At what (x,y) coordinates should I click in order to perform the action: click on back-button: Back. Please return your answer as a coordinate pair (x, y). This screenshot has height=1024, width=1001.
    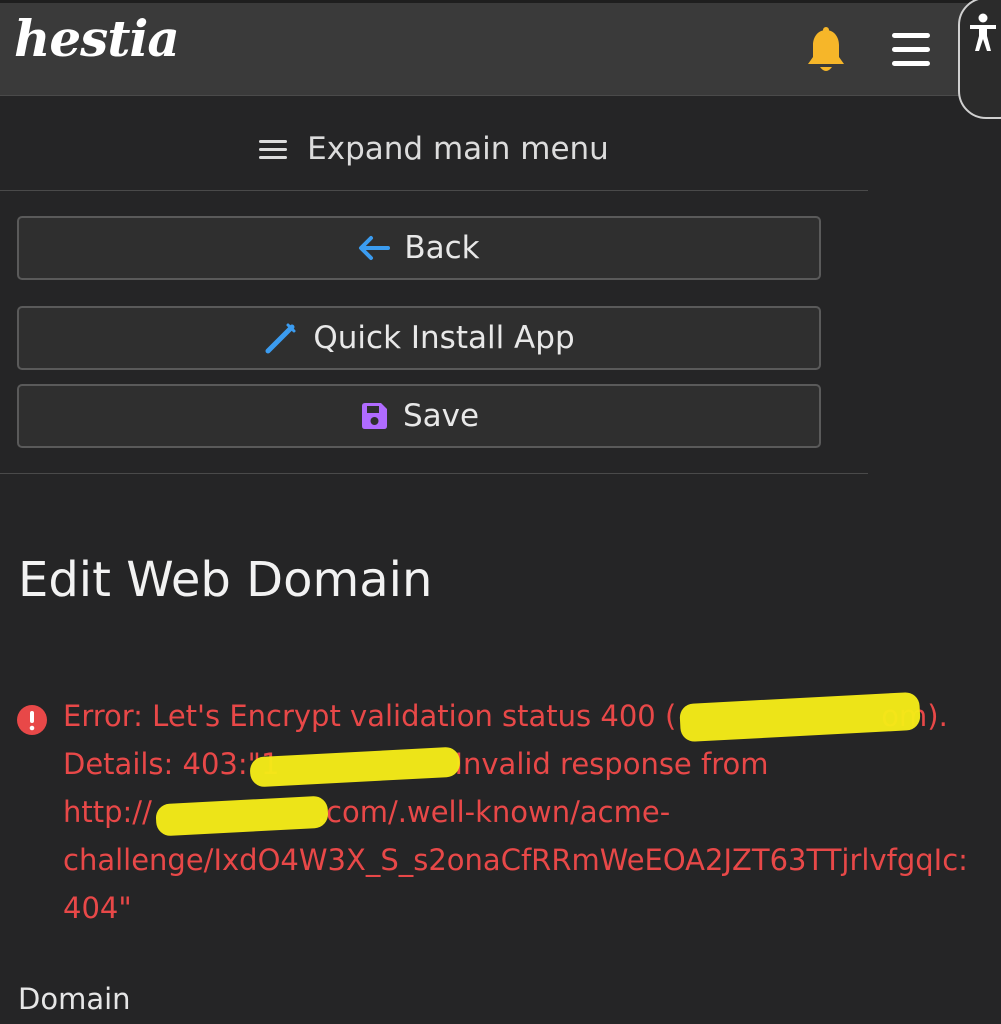
    Looking at the image, I should click on (419, 248).